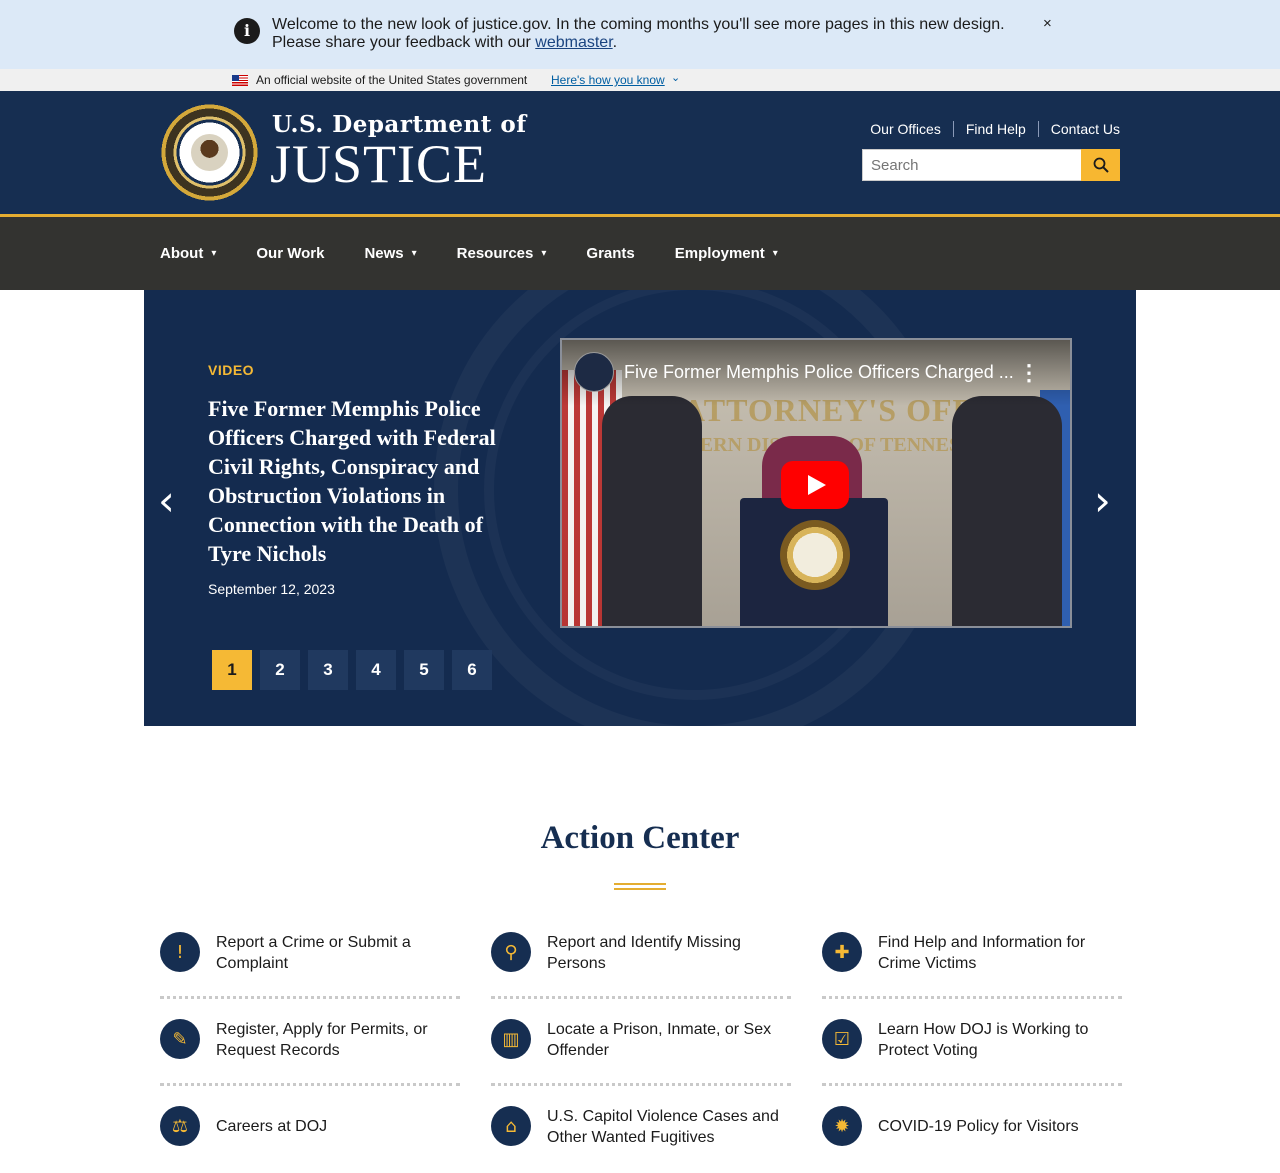 The width and height of the screenshot is (1280, 1173). I want to click on virus-icon: ✹, so click(842, 1126).